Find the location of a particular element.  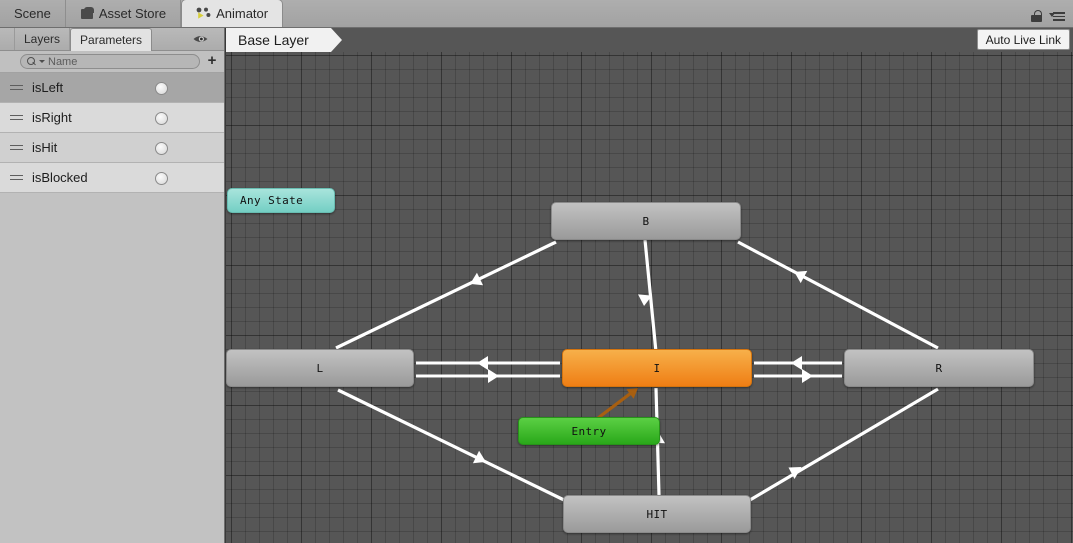

trigger-toggle-isblocked is located at coordinates (161, 178).